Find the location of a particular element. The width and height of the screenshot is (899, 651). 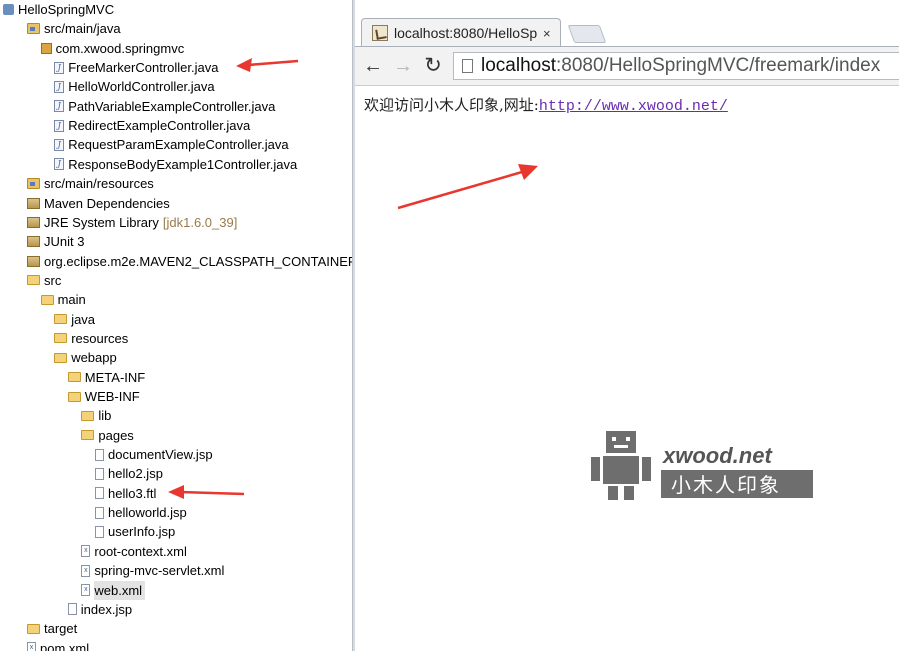

tree-item-file: hello2.jsp is located at coordinates (129, 473).